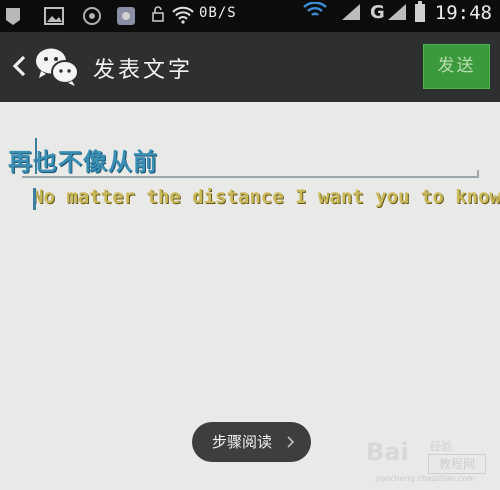  I want to click on title-bar: 发表文字 发送, so click(250, 67).